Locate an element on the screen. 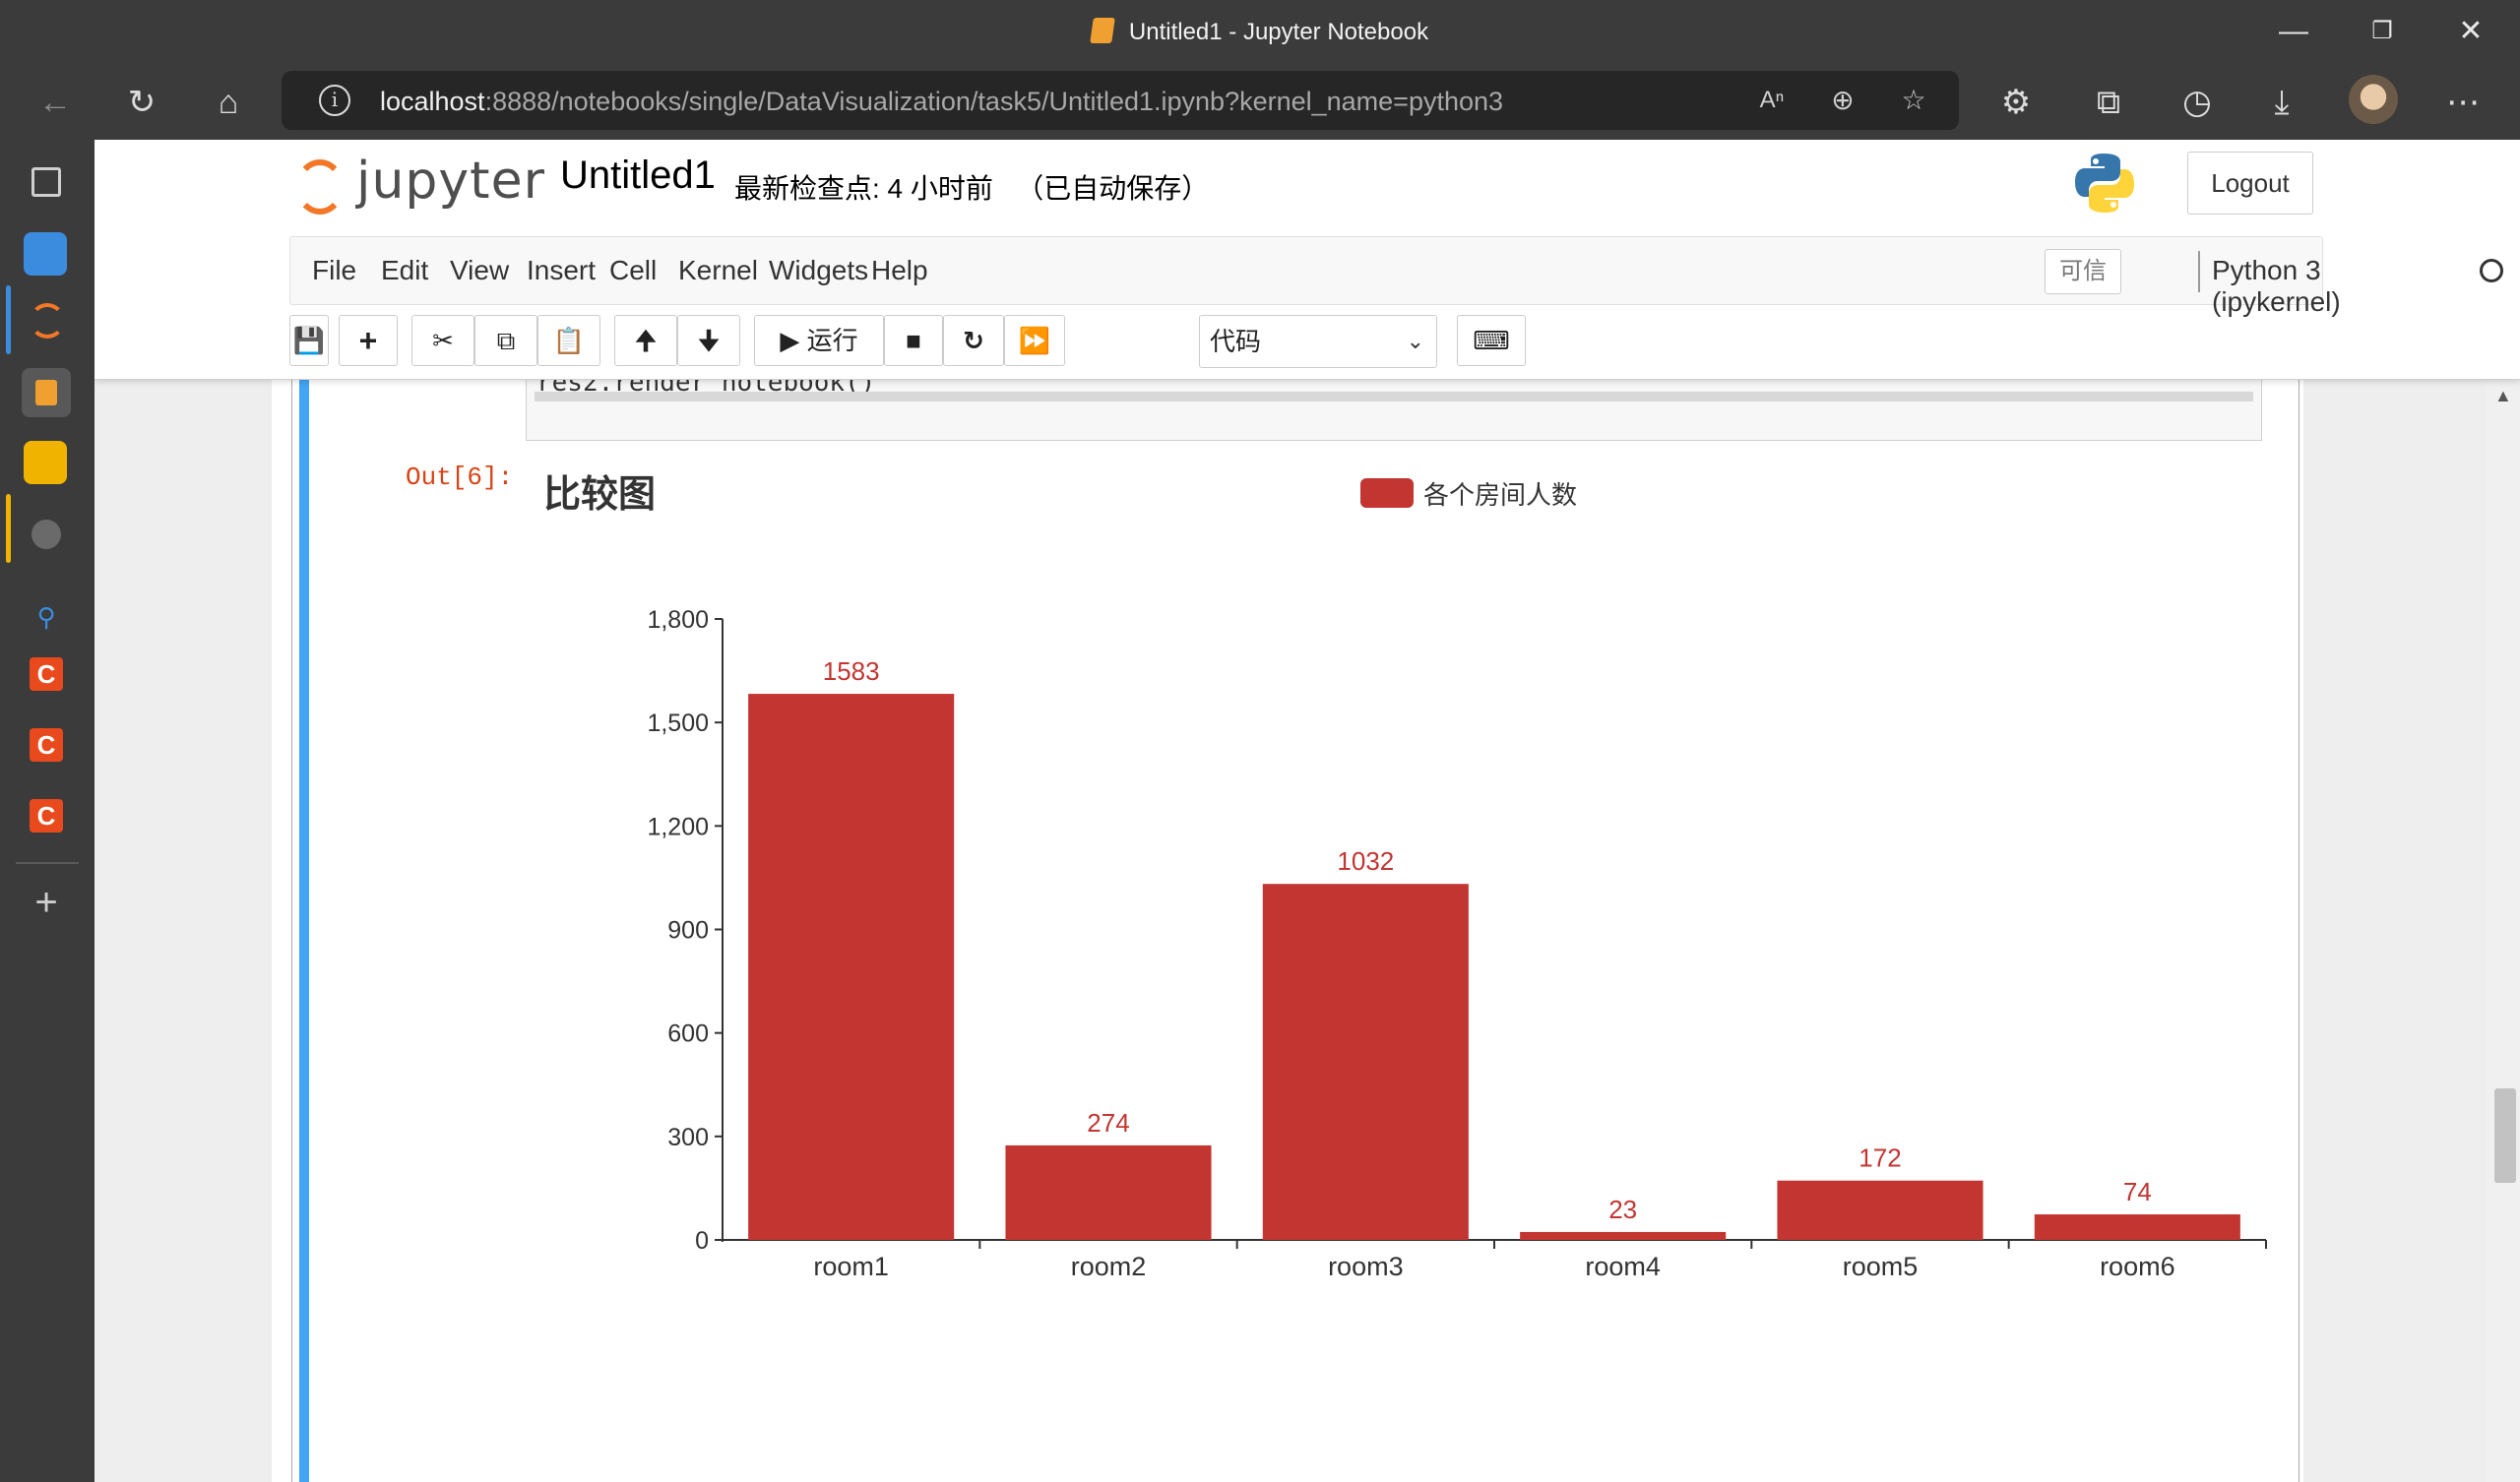 The height and width of the screenshot is (1482, 2520). run-label: 运行 is located at coordinates (832, 340).